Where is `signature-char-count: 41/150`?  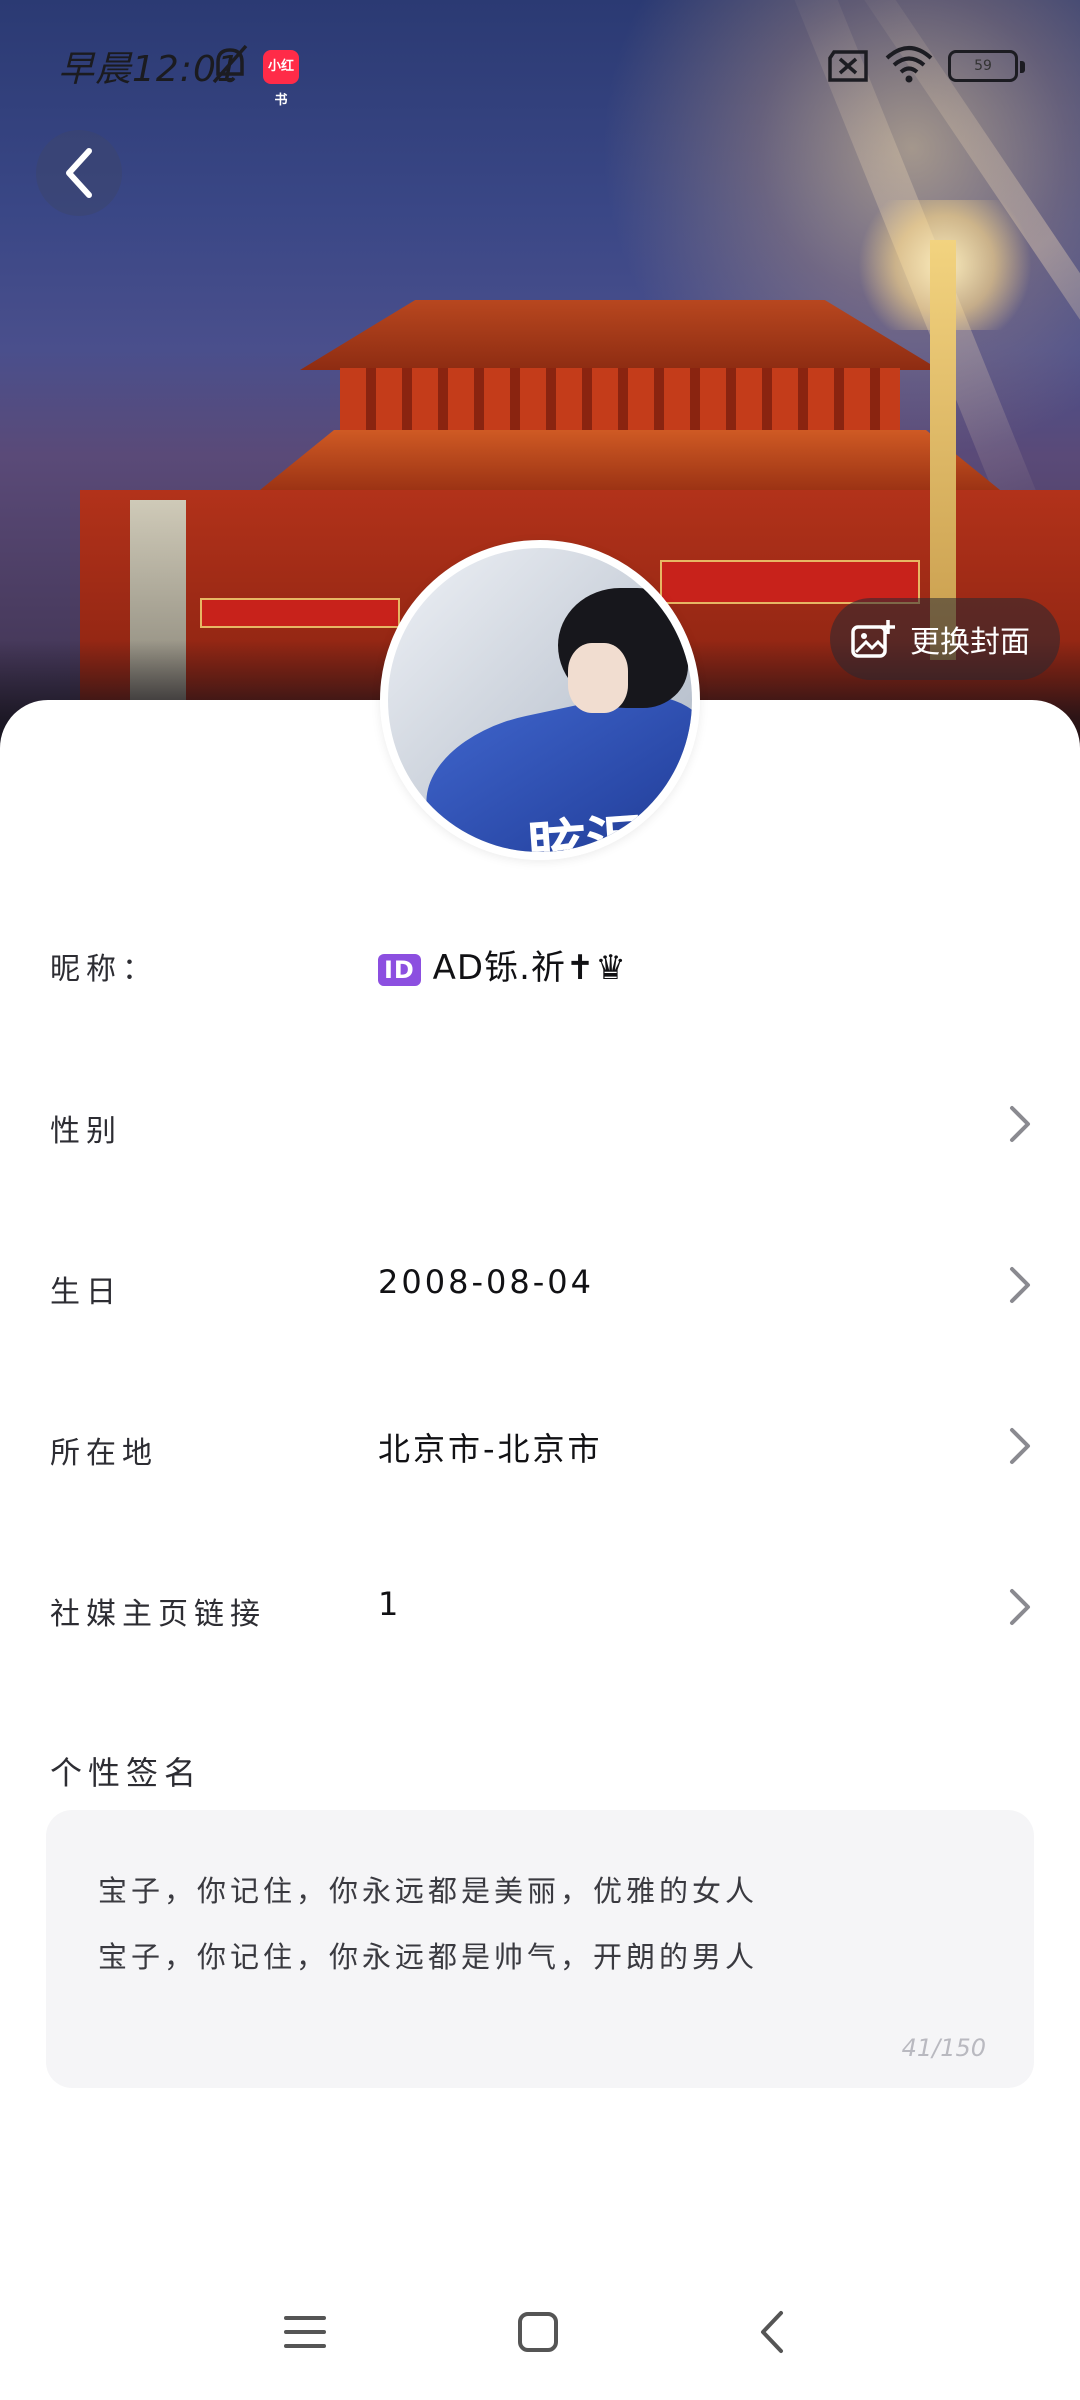
signature-char-count: 41/150 is located at coordinates (943, 2048).